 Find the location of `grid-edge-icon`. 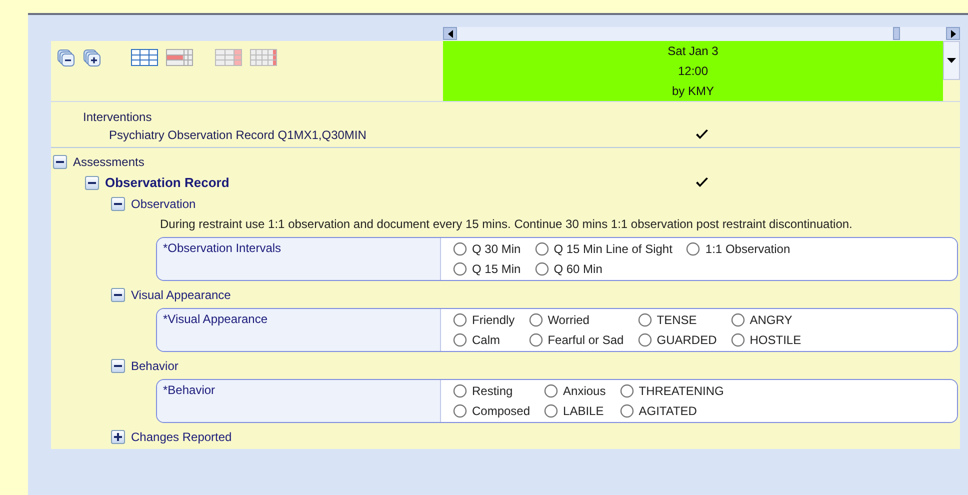

grid-edge-icon is located at coordinates (263, 58).